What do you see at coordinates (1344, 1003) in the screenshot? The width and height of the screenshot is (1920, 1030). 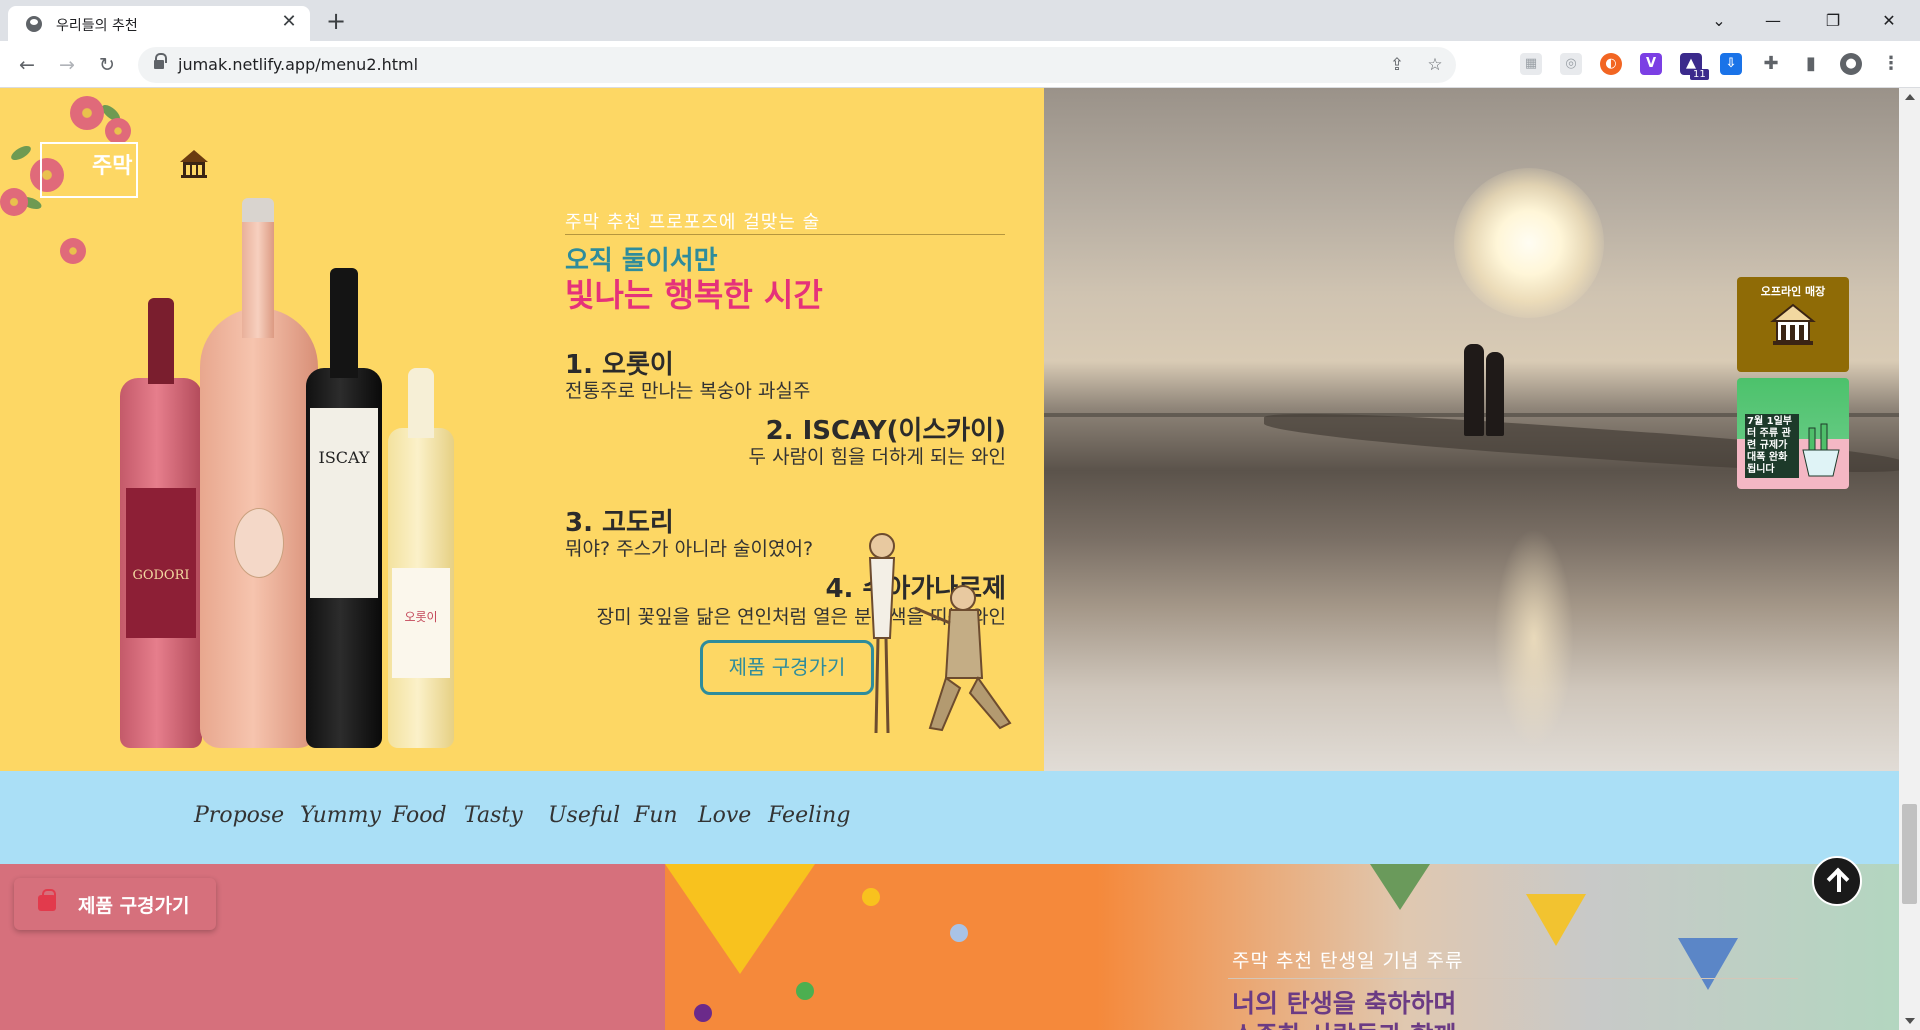 I see `birthday-headline-1: 너의 탄생을 축하하며` at bounding box center [1344, 1003].